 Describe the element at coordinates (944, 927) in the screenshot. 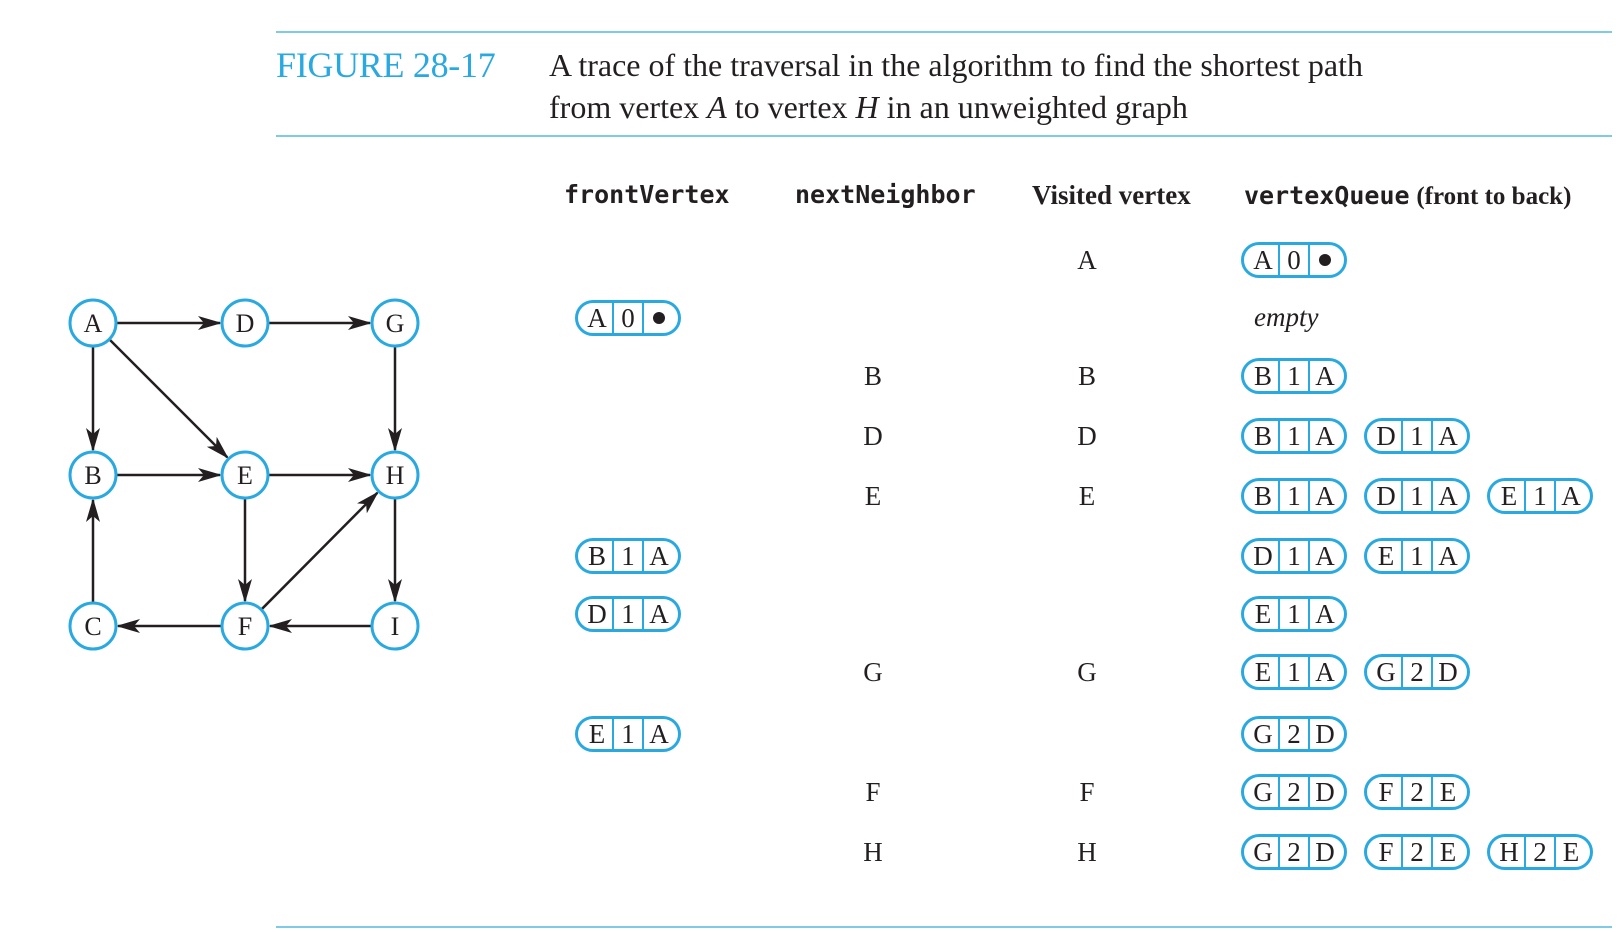

I see `bottom-rule` at that location.